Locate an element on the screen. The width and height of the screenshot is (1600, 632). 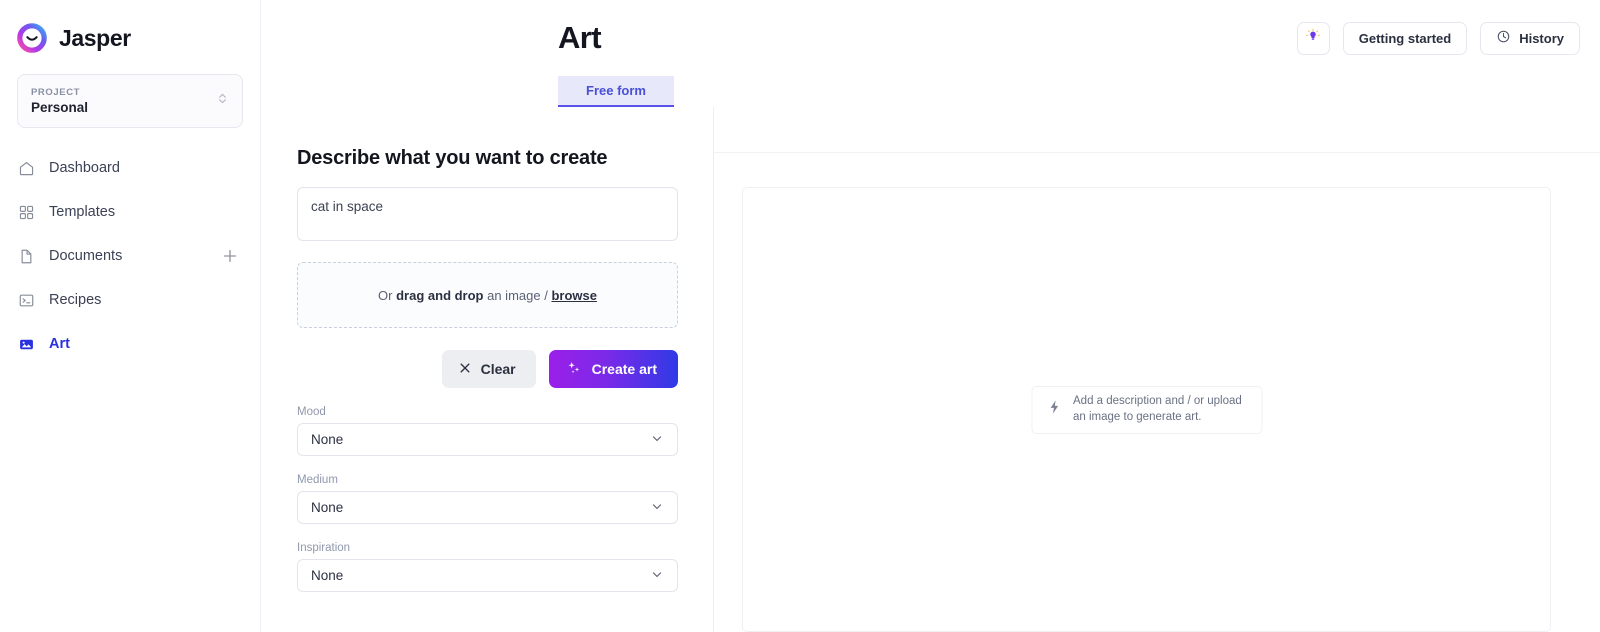
tab-label: Free form is located at coordinates (616, 90).